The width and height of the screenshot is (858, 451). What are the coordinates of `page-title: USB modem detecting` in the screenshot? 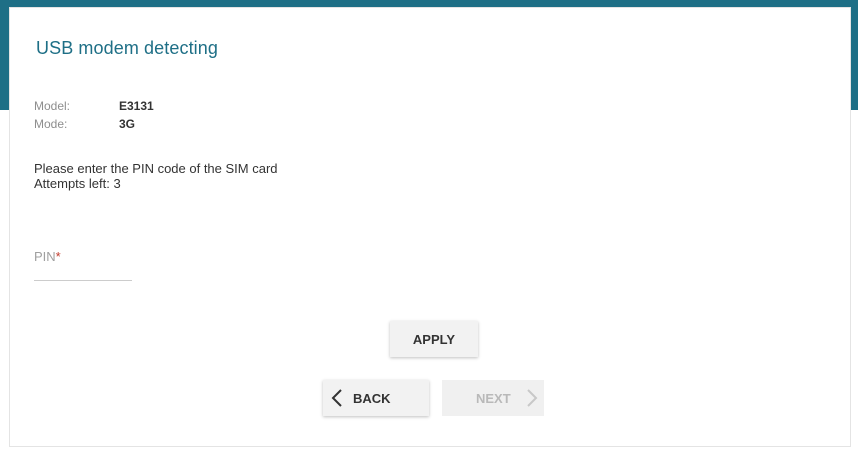 It's located at (127, 48).